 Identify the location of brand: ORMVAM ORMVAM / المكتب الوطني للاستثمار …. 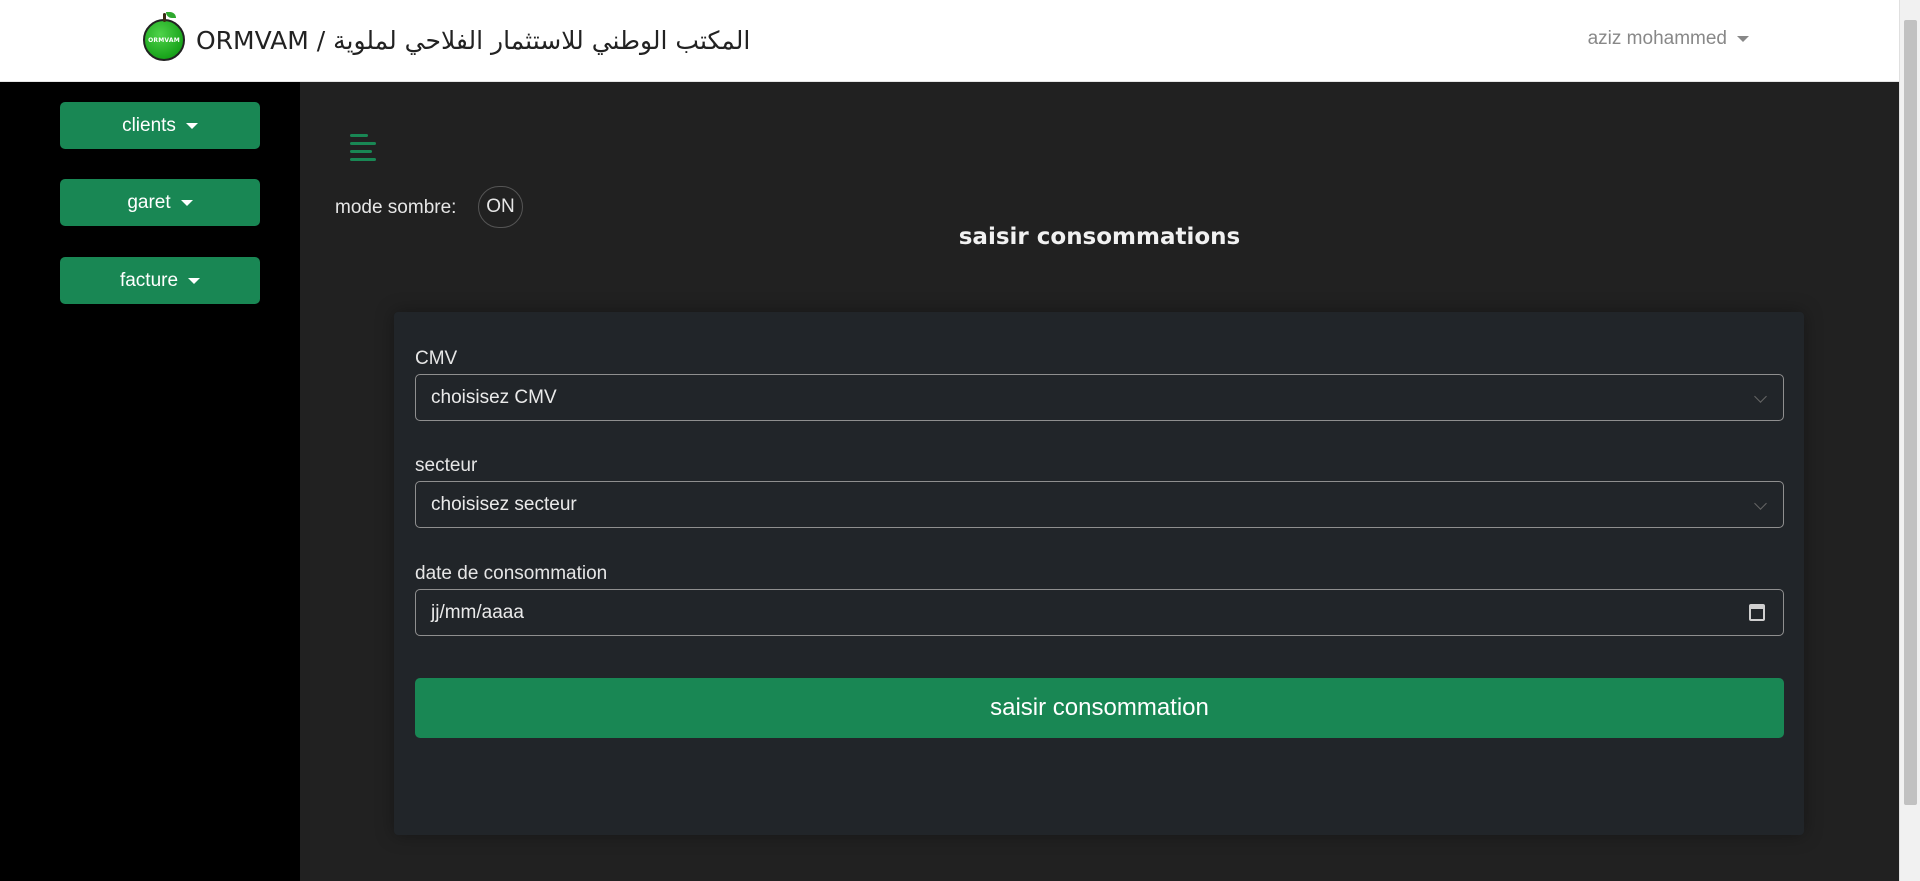
(447, 39).